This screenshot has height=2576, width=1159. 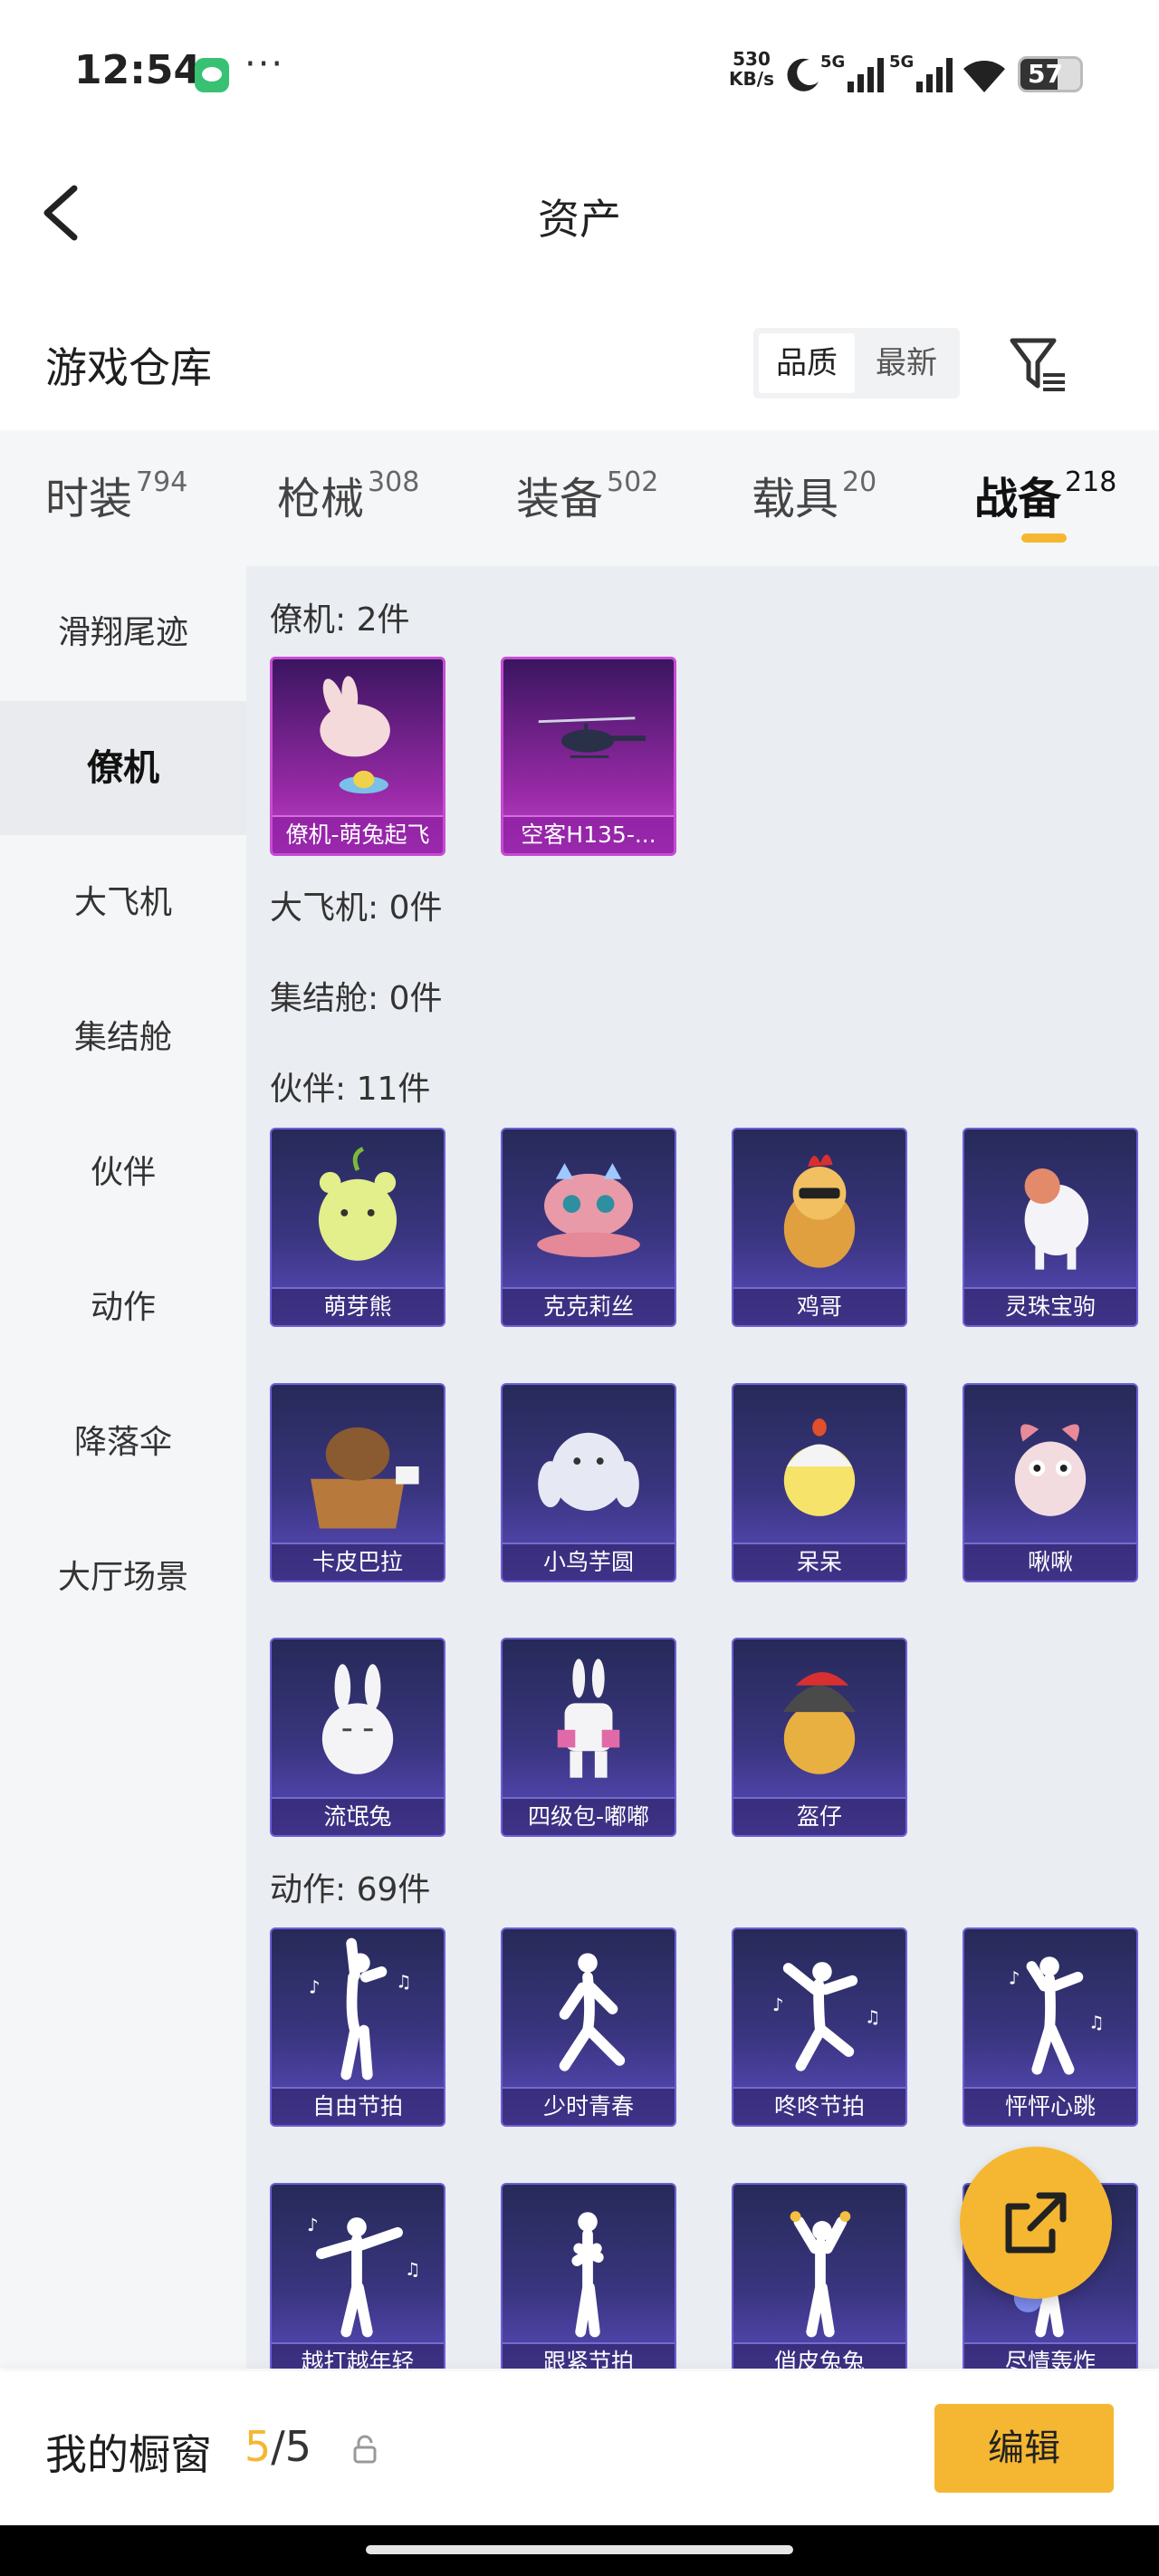 What do you see at coordinates (1024, 2448) in the screenshot?
I see `edit-showcase-button: 编辑` at bounding box center [1024, 2448].